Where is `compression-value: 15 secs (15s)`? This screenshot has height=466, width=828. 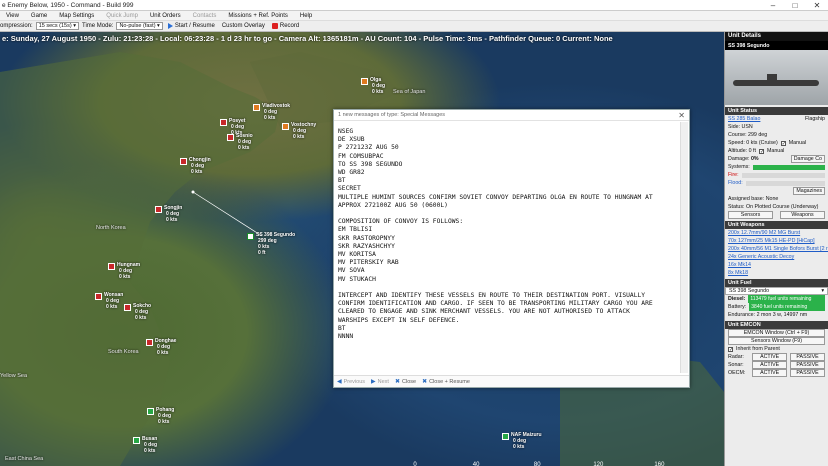
compression-value: 15 secs (15s) is located at coordinates (55, 26).